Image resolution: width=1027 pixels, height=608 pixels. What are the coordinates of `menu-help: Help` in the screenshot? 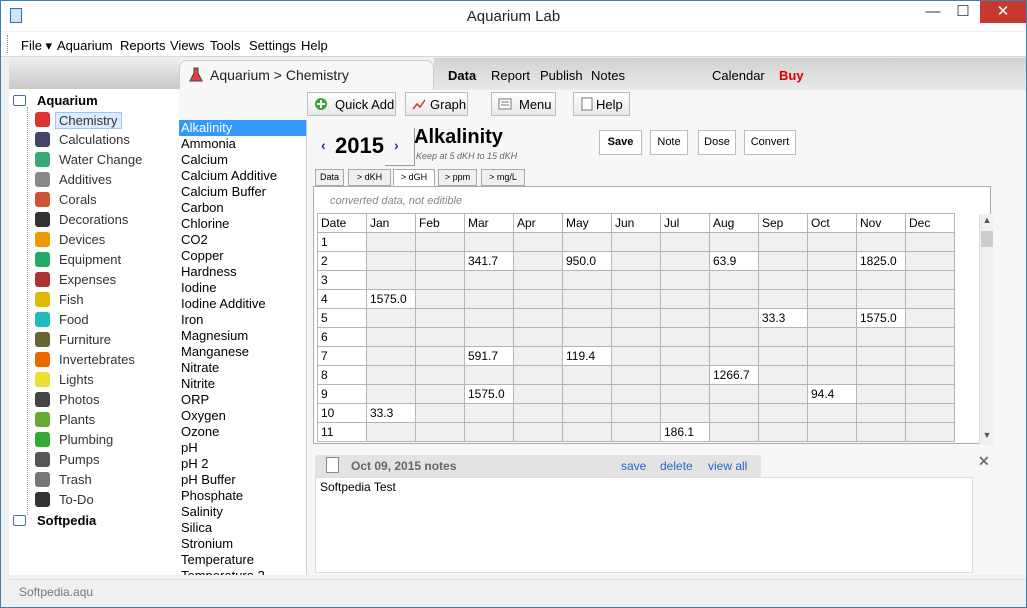 It's located at (314, 45).